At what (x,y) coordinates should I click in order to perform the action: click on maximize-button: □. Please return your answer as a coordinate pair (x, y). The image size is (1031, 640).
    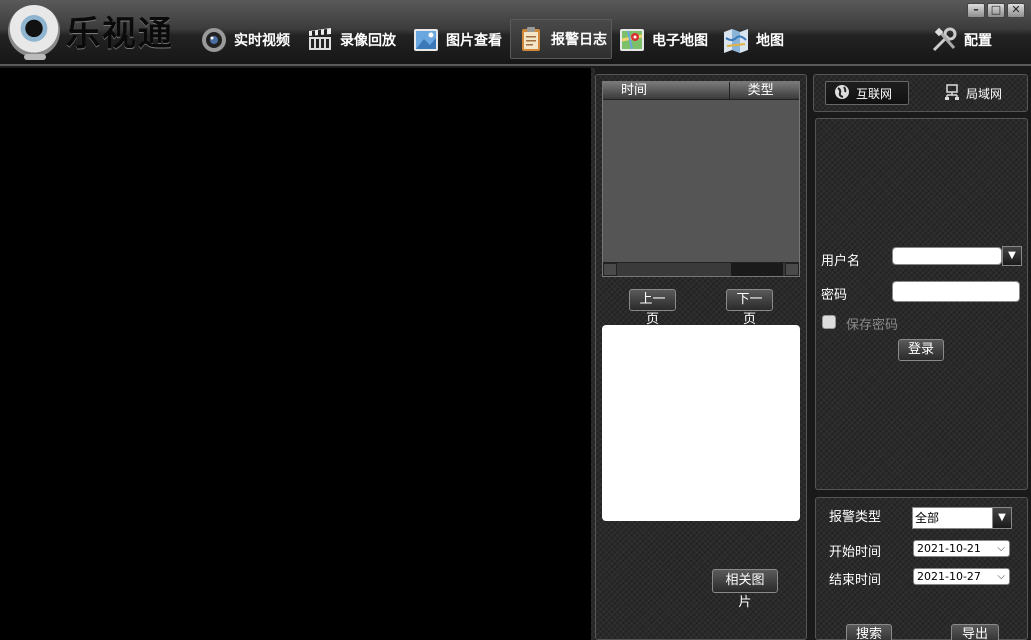
    Looking at the image, I should click on (996, 10).